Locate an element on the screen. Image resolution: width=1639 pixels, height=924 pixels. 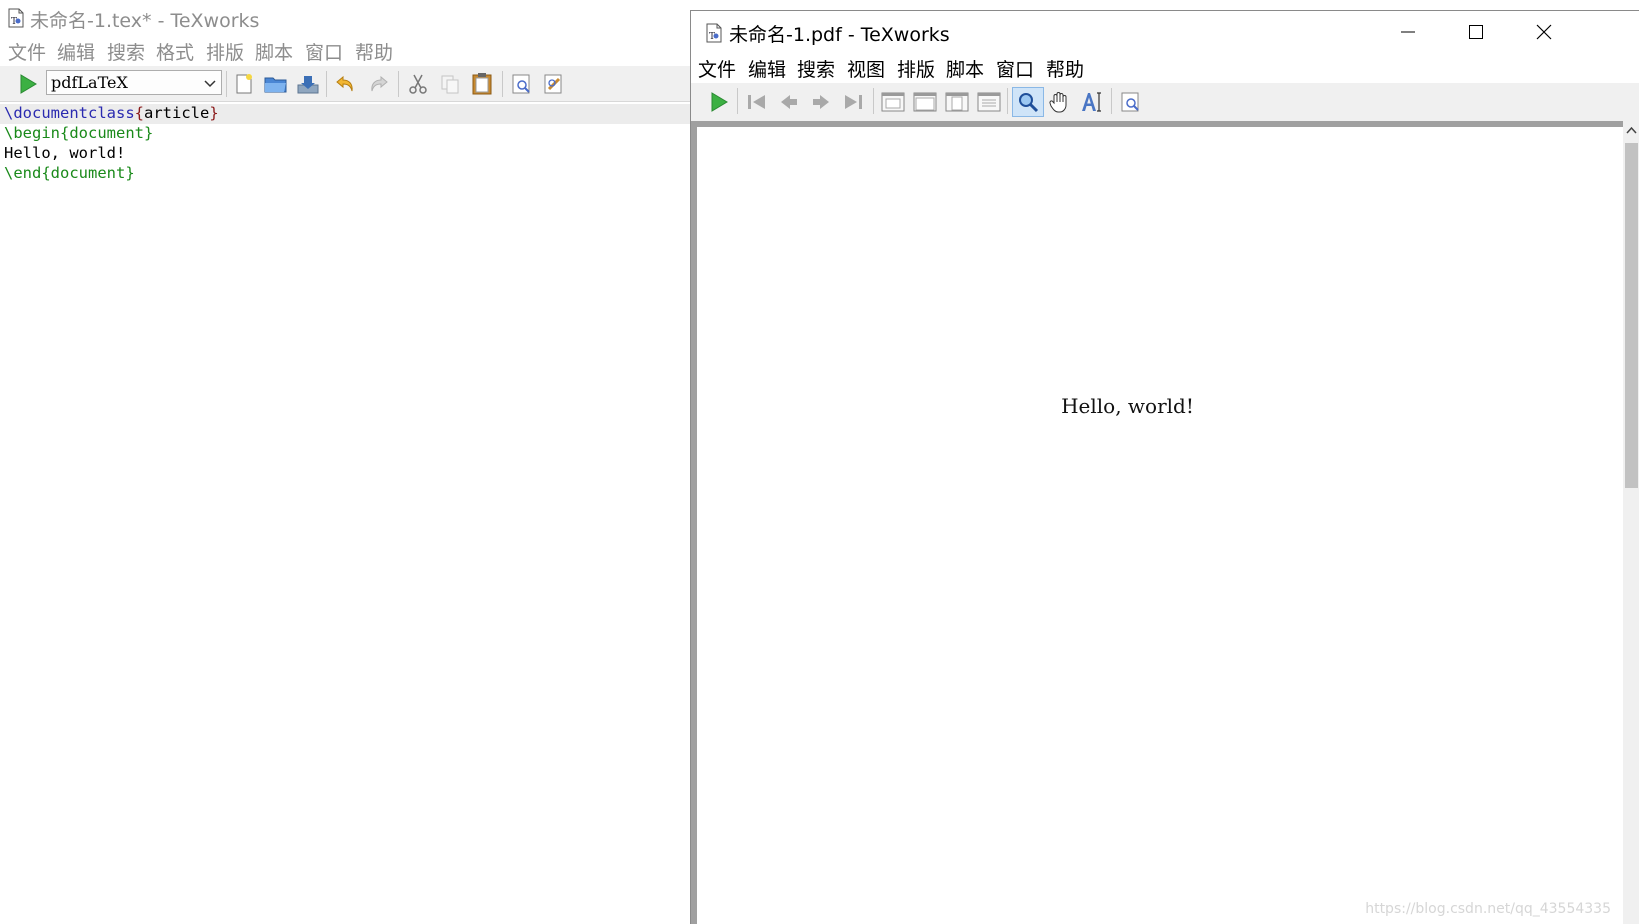
editor-menubar: 文件 编辑 搜索 格式 排版 脚本 窗口 帮助 is located at coordinates (345, 51).